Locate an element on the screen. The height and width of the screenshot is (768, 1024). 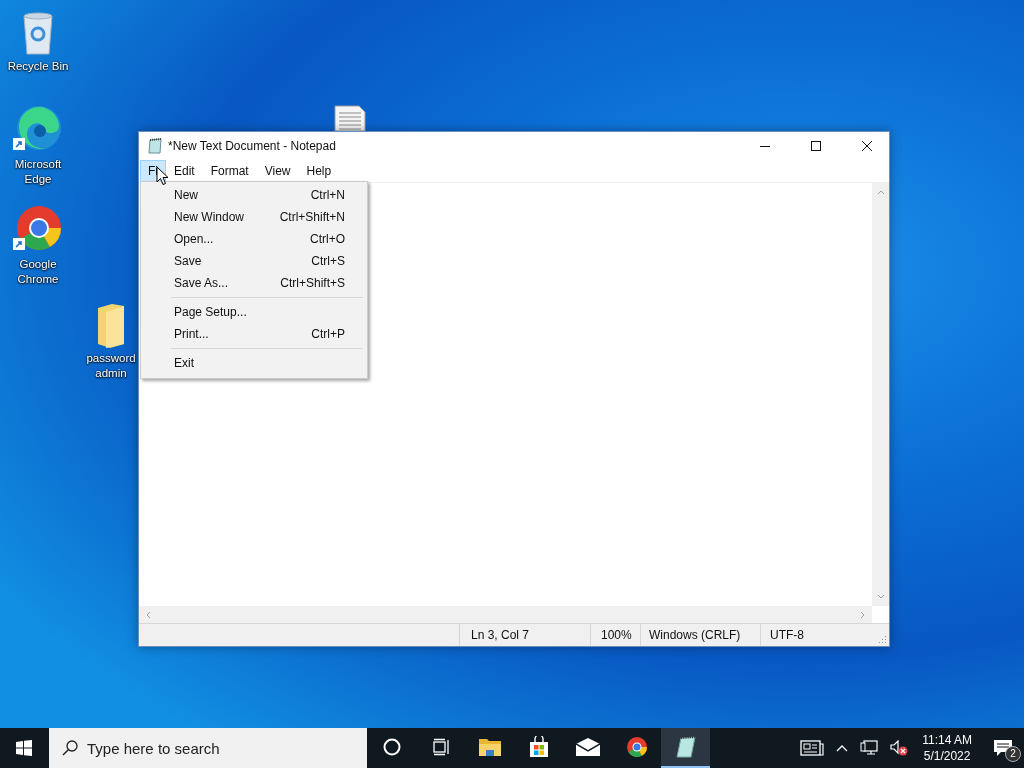
menu-option: New Ctrl+N is located at coordinates (254, 195).